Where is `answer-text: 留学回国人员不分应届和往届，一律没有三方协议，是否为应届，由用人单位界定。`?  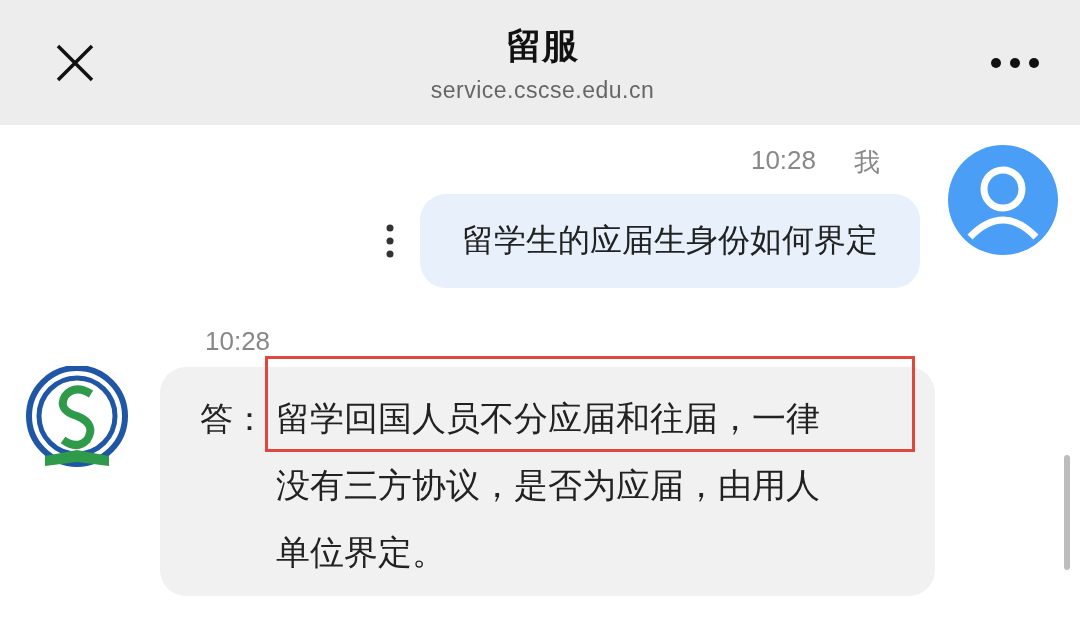 answer-text: 留学回国人员不分应届和往届，一律没有三方协议，是否为应届，由用人单位界定。 is located at coordinates (548, 485).